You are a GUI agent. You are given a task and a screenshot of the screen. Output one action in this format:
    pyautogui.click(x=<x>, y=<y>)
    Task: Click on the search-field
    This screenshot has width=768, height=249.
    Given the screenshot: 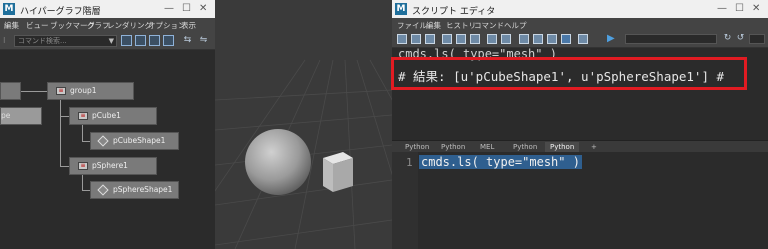 What is the action you would take?
    pyautogui.click(x=671, y=39)
    